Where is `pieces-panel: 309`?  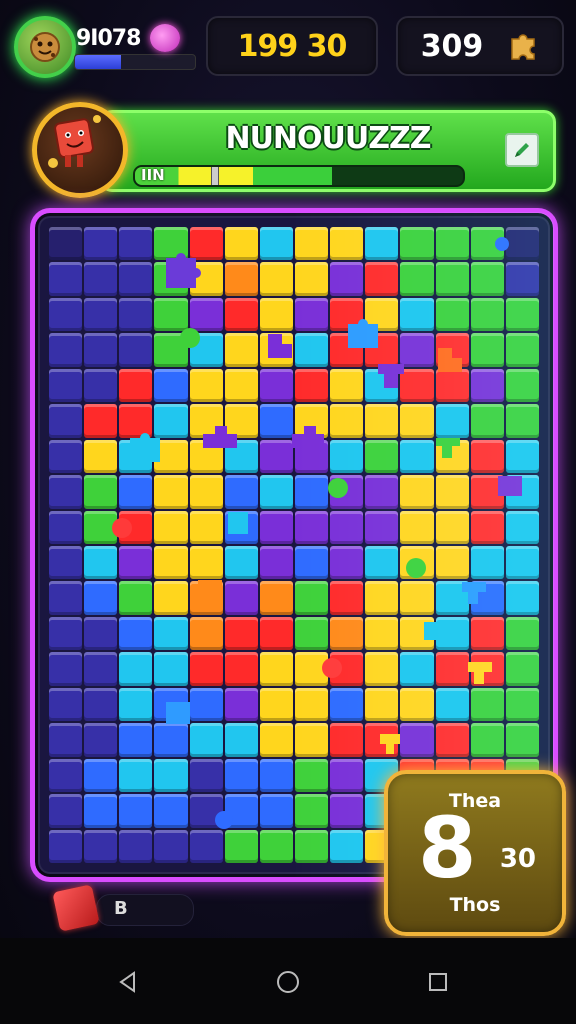 pieces-panel: 309 is located at coordinates (480, 46).